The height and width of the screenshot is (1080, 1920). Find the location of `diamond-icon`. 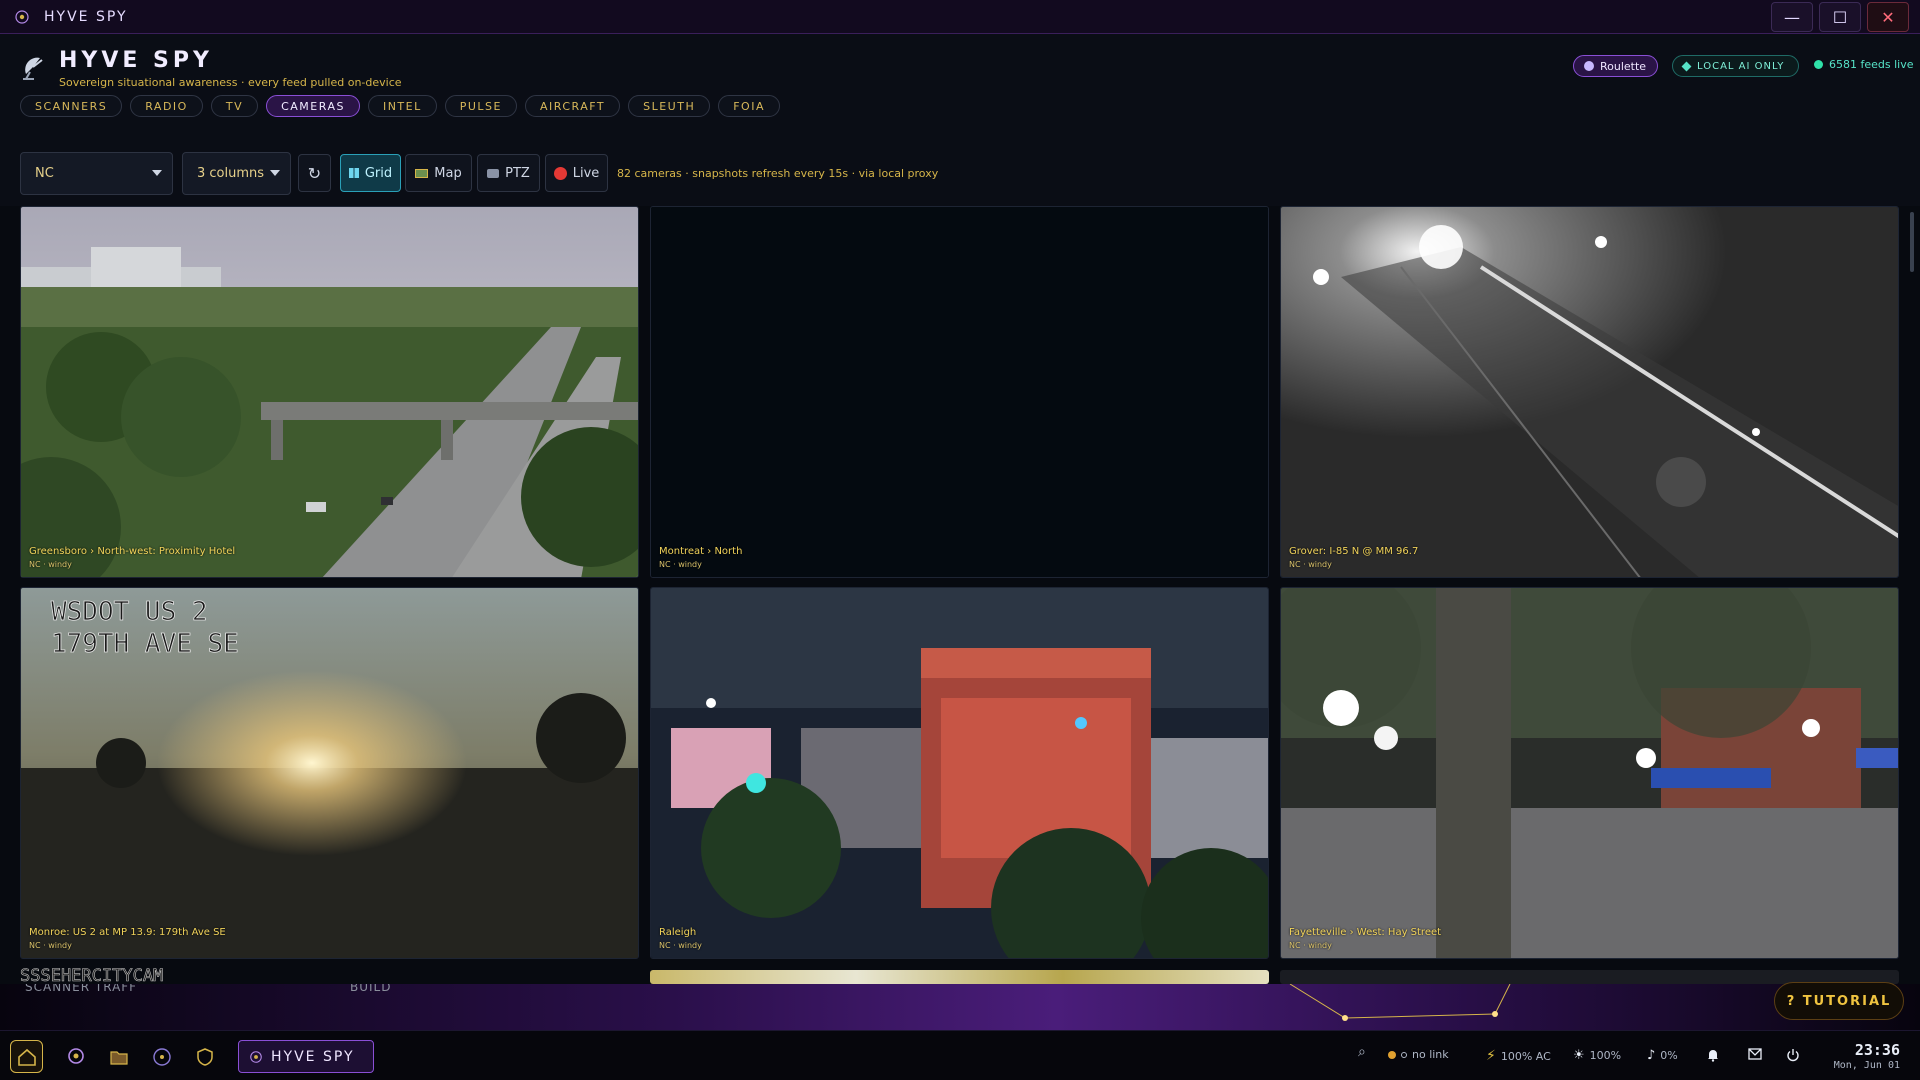

diamond-icon is located at coordinates (1686, 66).